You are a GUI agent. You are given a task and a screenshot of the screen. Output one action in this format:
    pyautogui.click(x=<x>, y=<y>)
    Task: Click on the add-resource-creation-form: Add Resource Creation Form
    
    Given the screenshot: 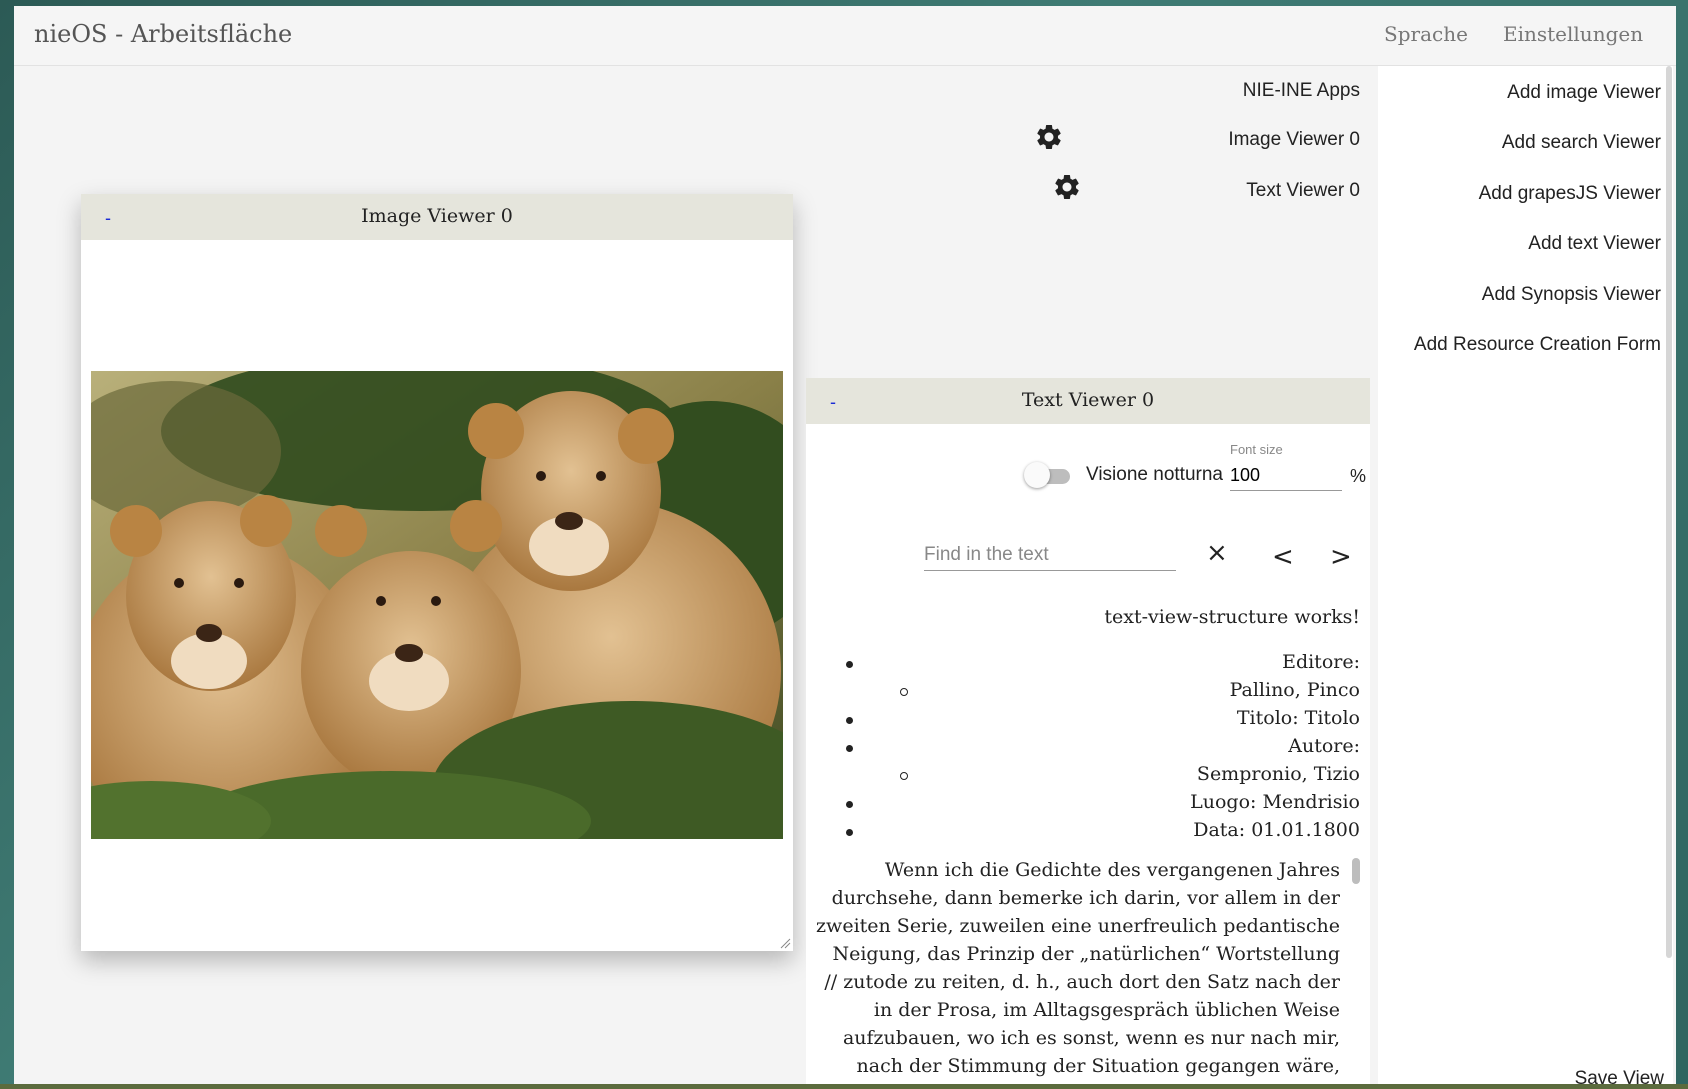 What is the action you would take?
    pyautogui.click(x=1537, y=345)
    